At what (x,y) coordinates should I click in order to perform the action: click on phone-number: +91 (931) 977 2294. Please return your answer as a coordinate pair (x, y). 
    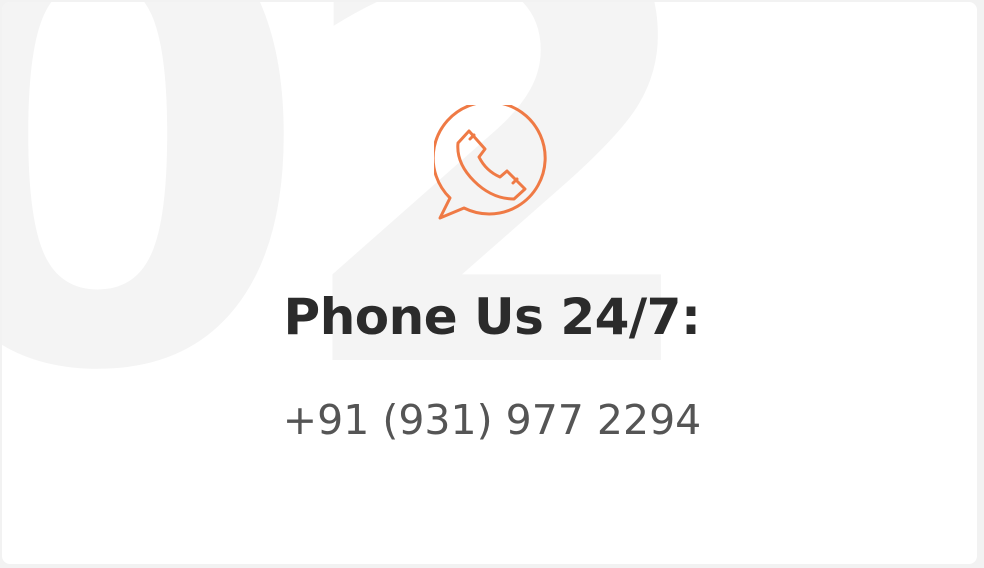
    Looking at the image, I should click on (489, 420).